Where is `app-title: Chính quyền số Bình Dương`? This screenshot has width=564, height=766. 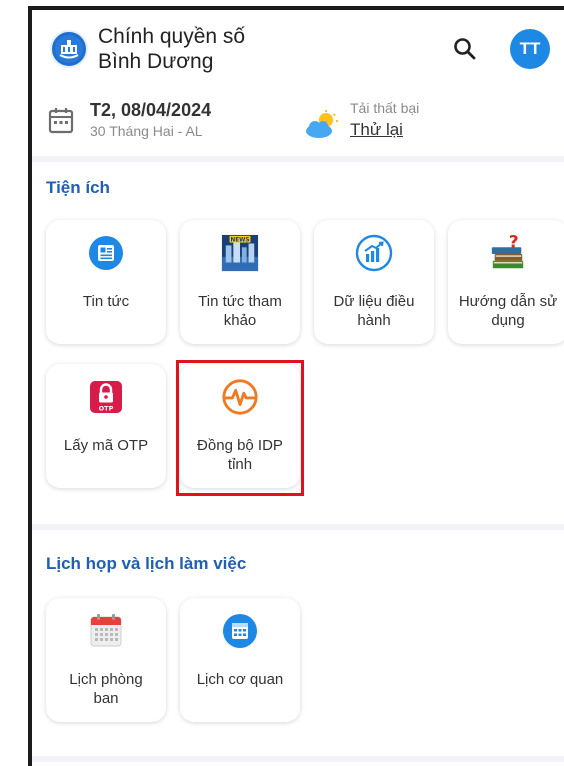 app-title: Chính quyền số Bình Dương is located at coordinates (171, 49).